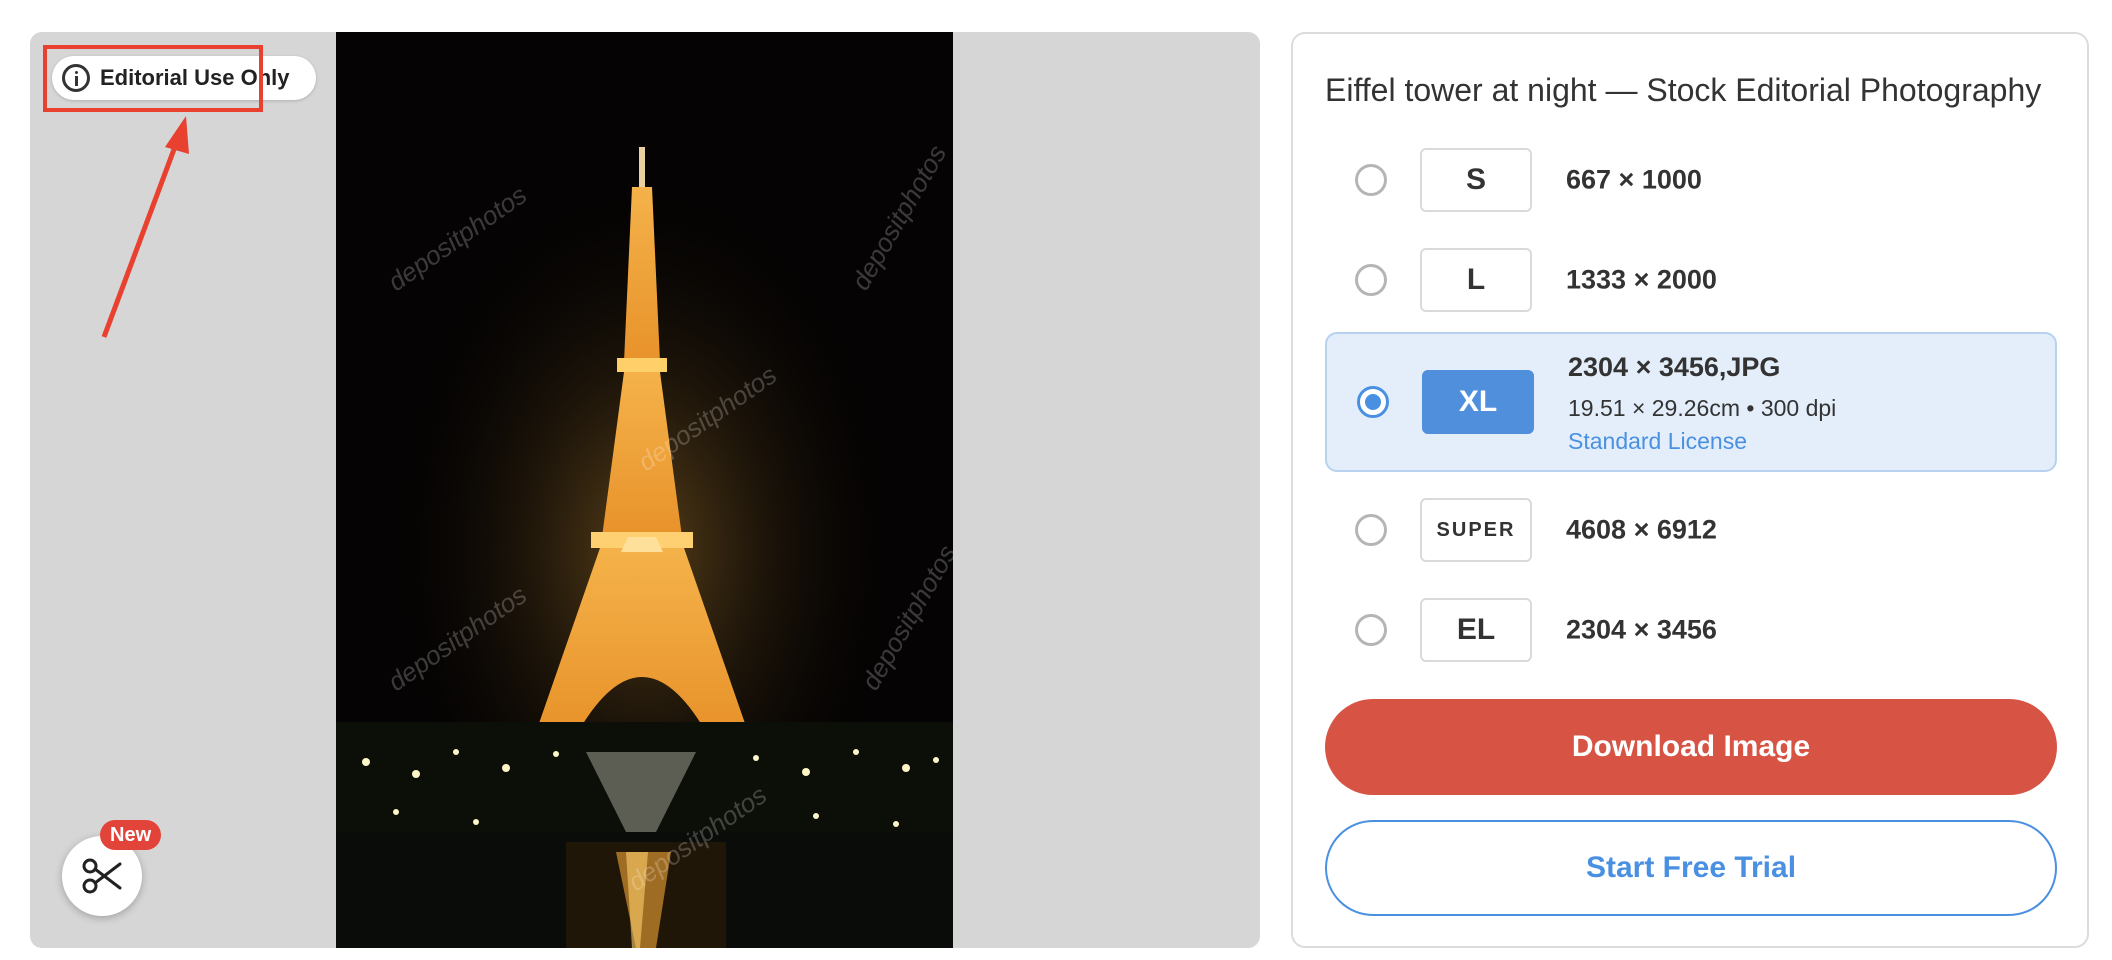 Image resolution: width=2112 pixels, height=960 pixels. I want to click on size-dimensions: 1333 × 2000, so click(1641, 279).